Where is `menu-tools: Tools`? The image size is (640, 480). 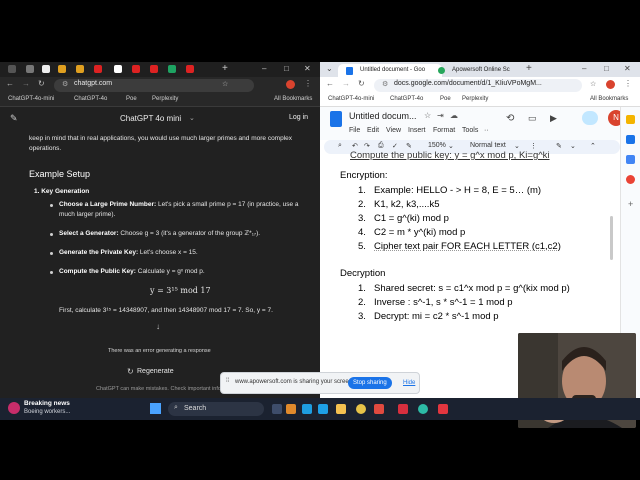
menu-tools: Tools is located at coordinates (470, 130).